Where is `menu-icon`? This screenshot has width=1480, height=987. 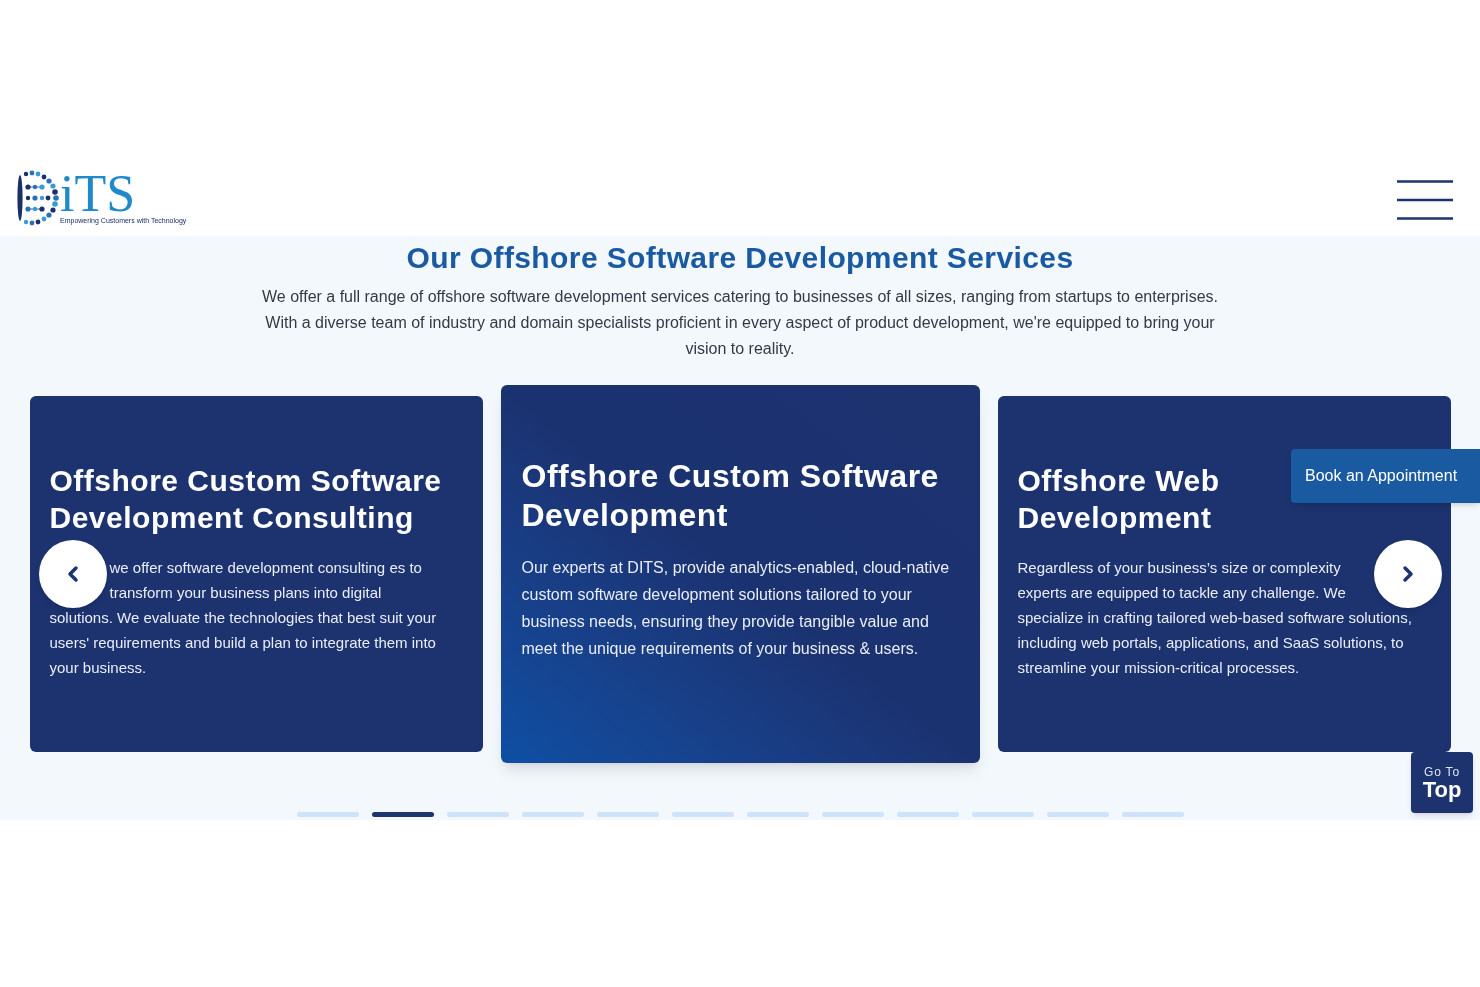
menu-icon is located at coordinates (1425, 200).